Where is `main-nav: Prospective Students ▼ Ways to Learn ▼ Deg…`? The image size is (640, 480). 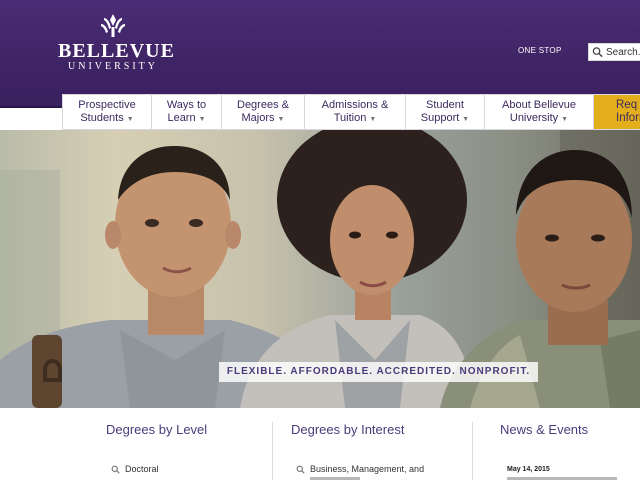
main-nav: Prospective Students ▼ Ways to Learn ▼ Deg… is located at coordinates (351, 112).